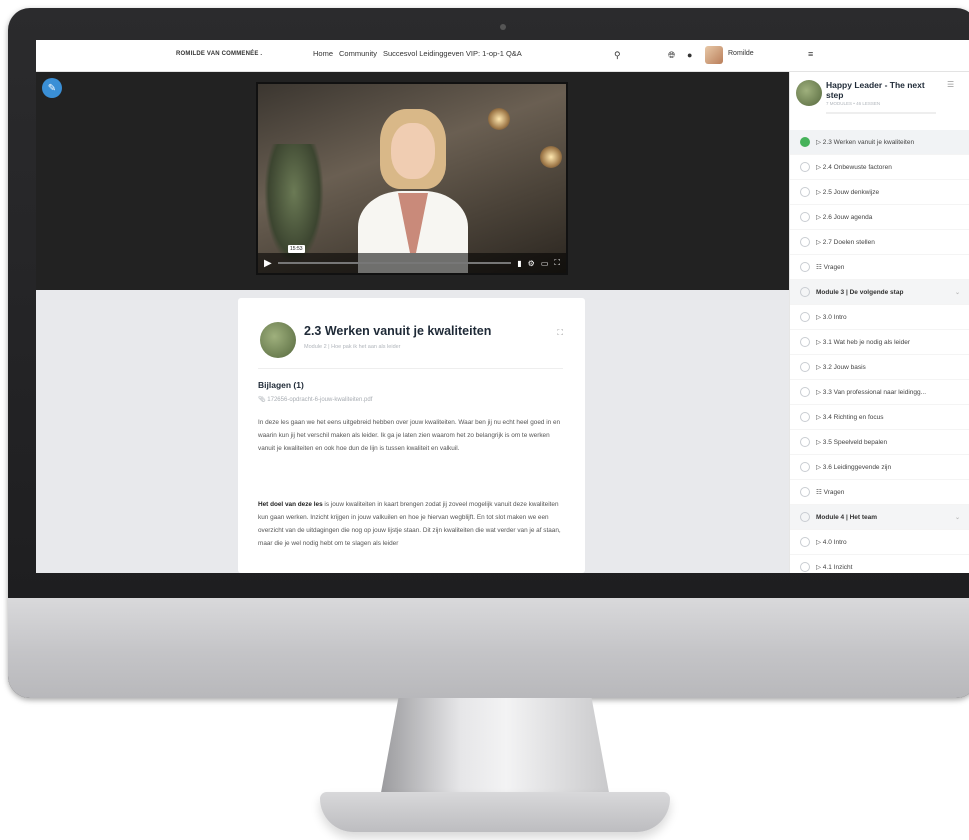 This screenshot has width=969, height=840. I want to click on monitor-chin, so click(488, 648).